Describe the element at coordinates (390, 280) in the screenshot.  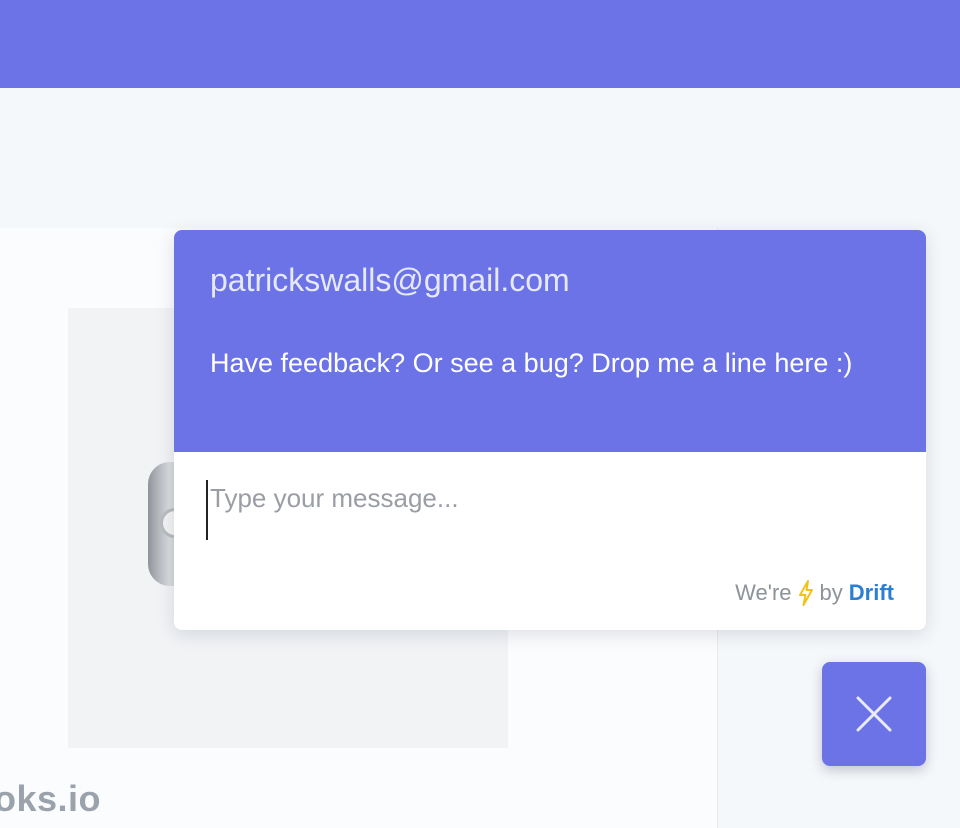
I see `chat-owner-email: patrickswalls@gmail.com` at that location.